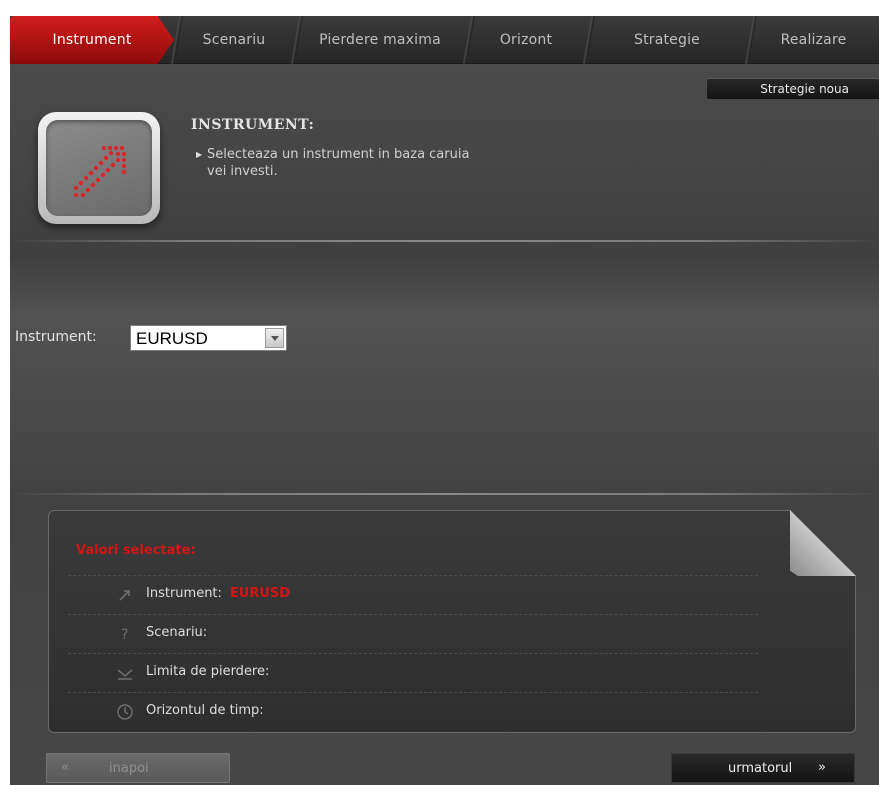  I want to click on back-button: « inapoi, so click(138, 768).